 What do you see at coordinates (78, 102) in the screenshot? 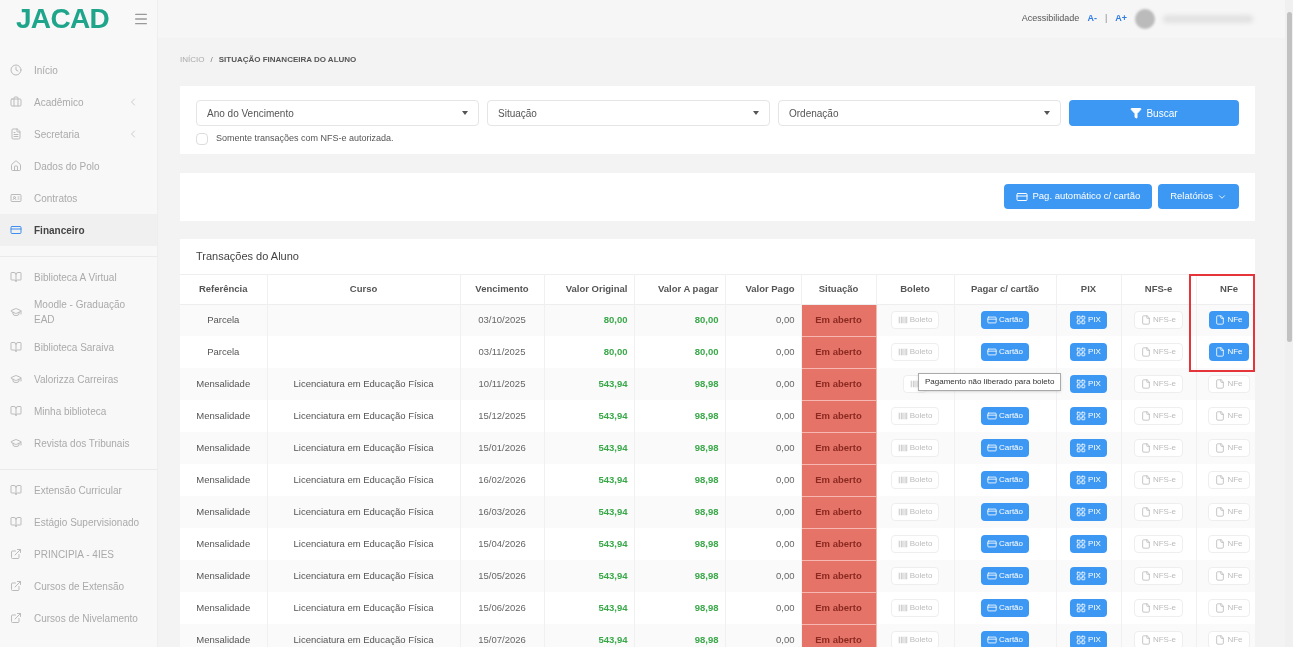
I see `sidebar-item: Acadêmico` at bounding box center [78, 102].